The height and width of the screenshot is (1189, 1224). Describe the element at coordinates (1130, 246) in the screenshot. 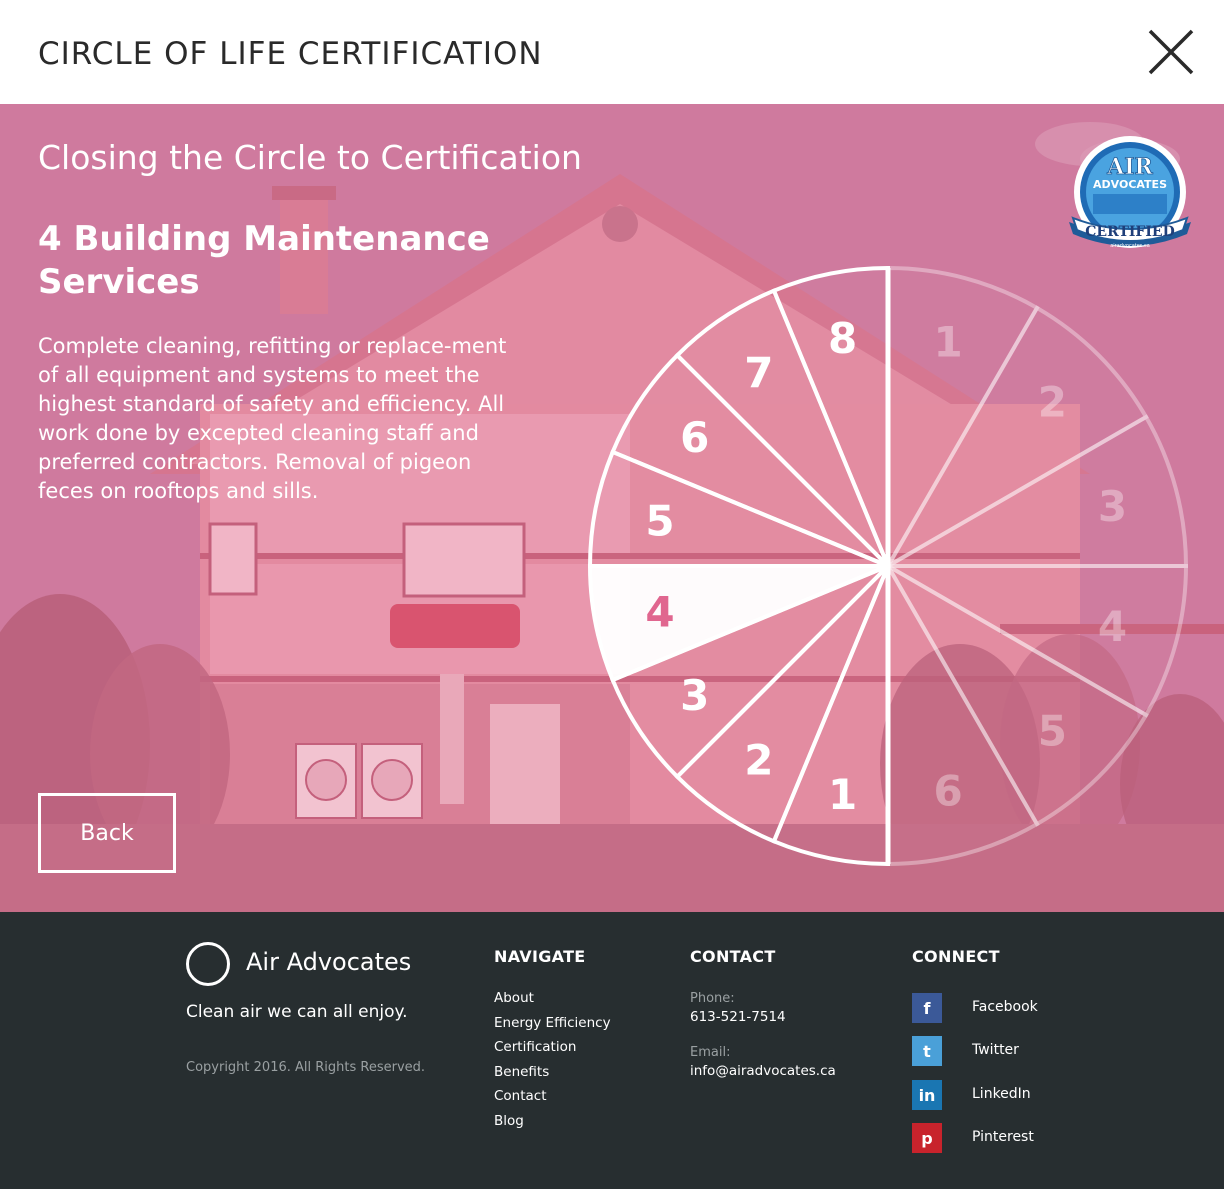

I see `badge-url-text: airadvocates.ca` at that location.